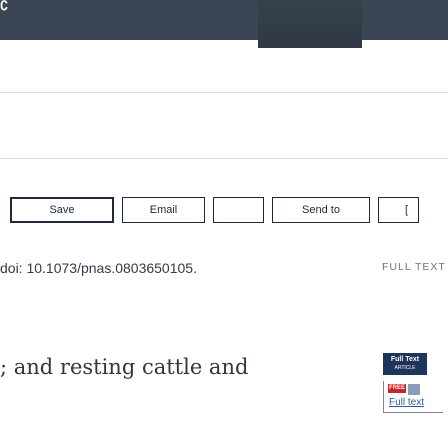 The image size is (448, 448). I want to click on publisher-badge-title: Full Text, so click(405, 359).